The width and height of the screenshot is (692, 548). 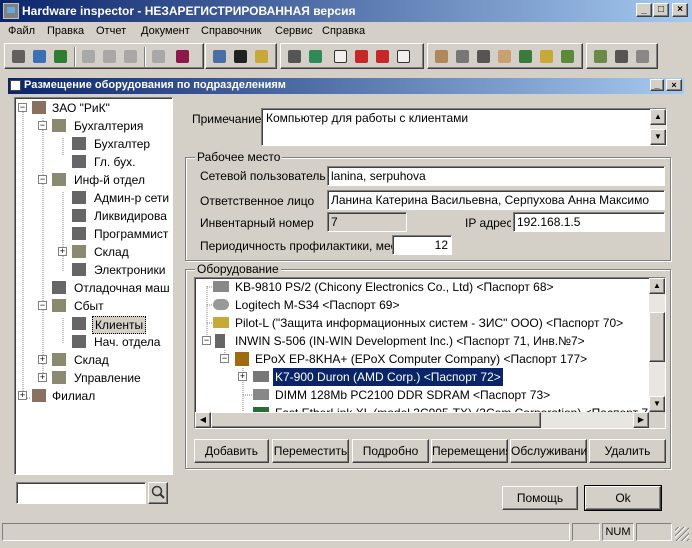 What do you see at coordinates (657, 337) in the screenshot?
I see `scroll-thumb` at bounding box center [657, 337].